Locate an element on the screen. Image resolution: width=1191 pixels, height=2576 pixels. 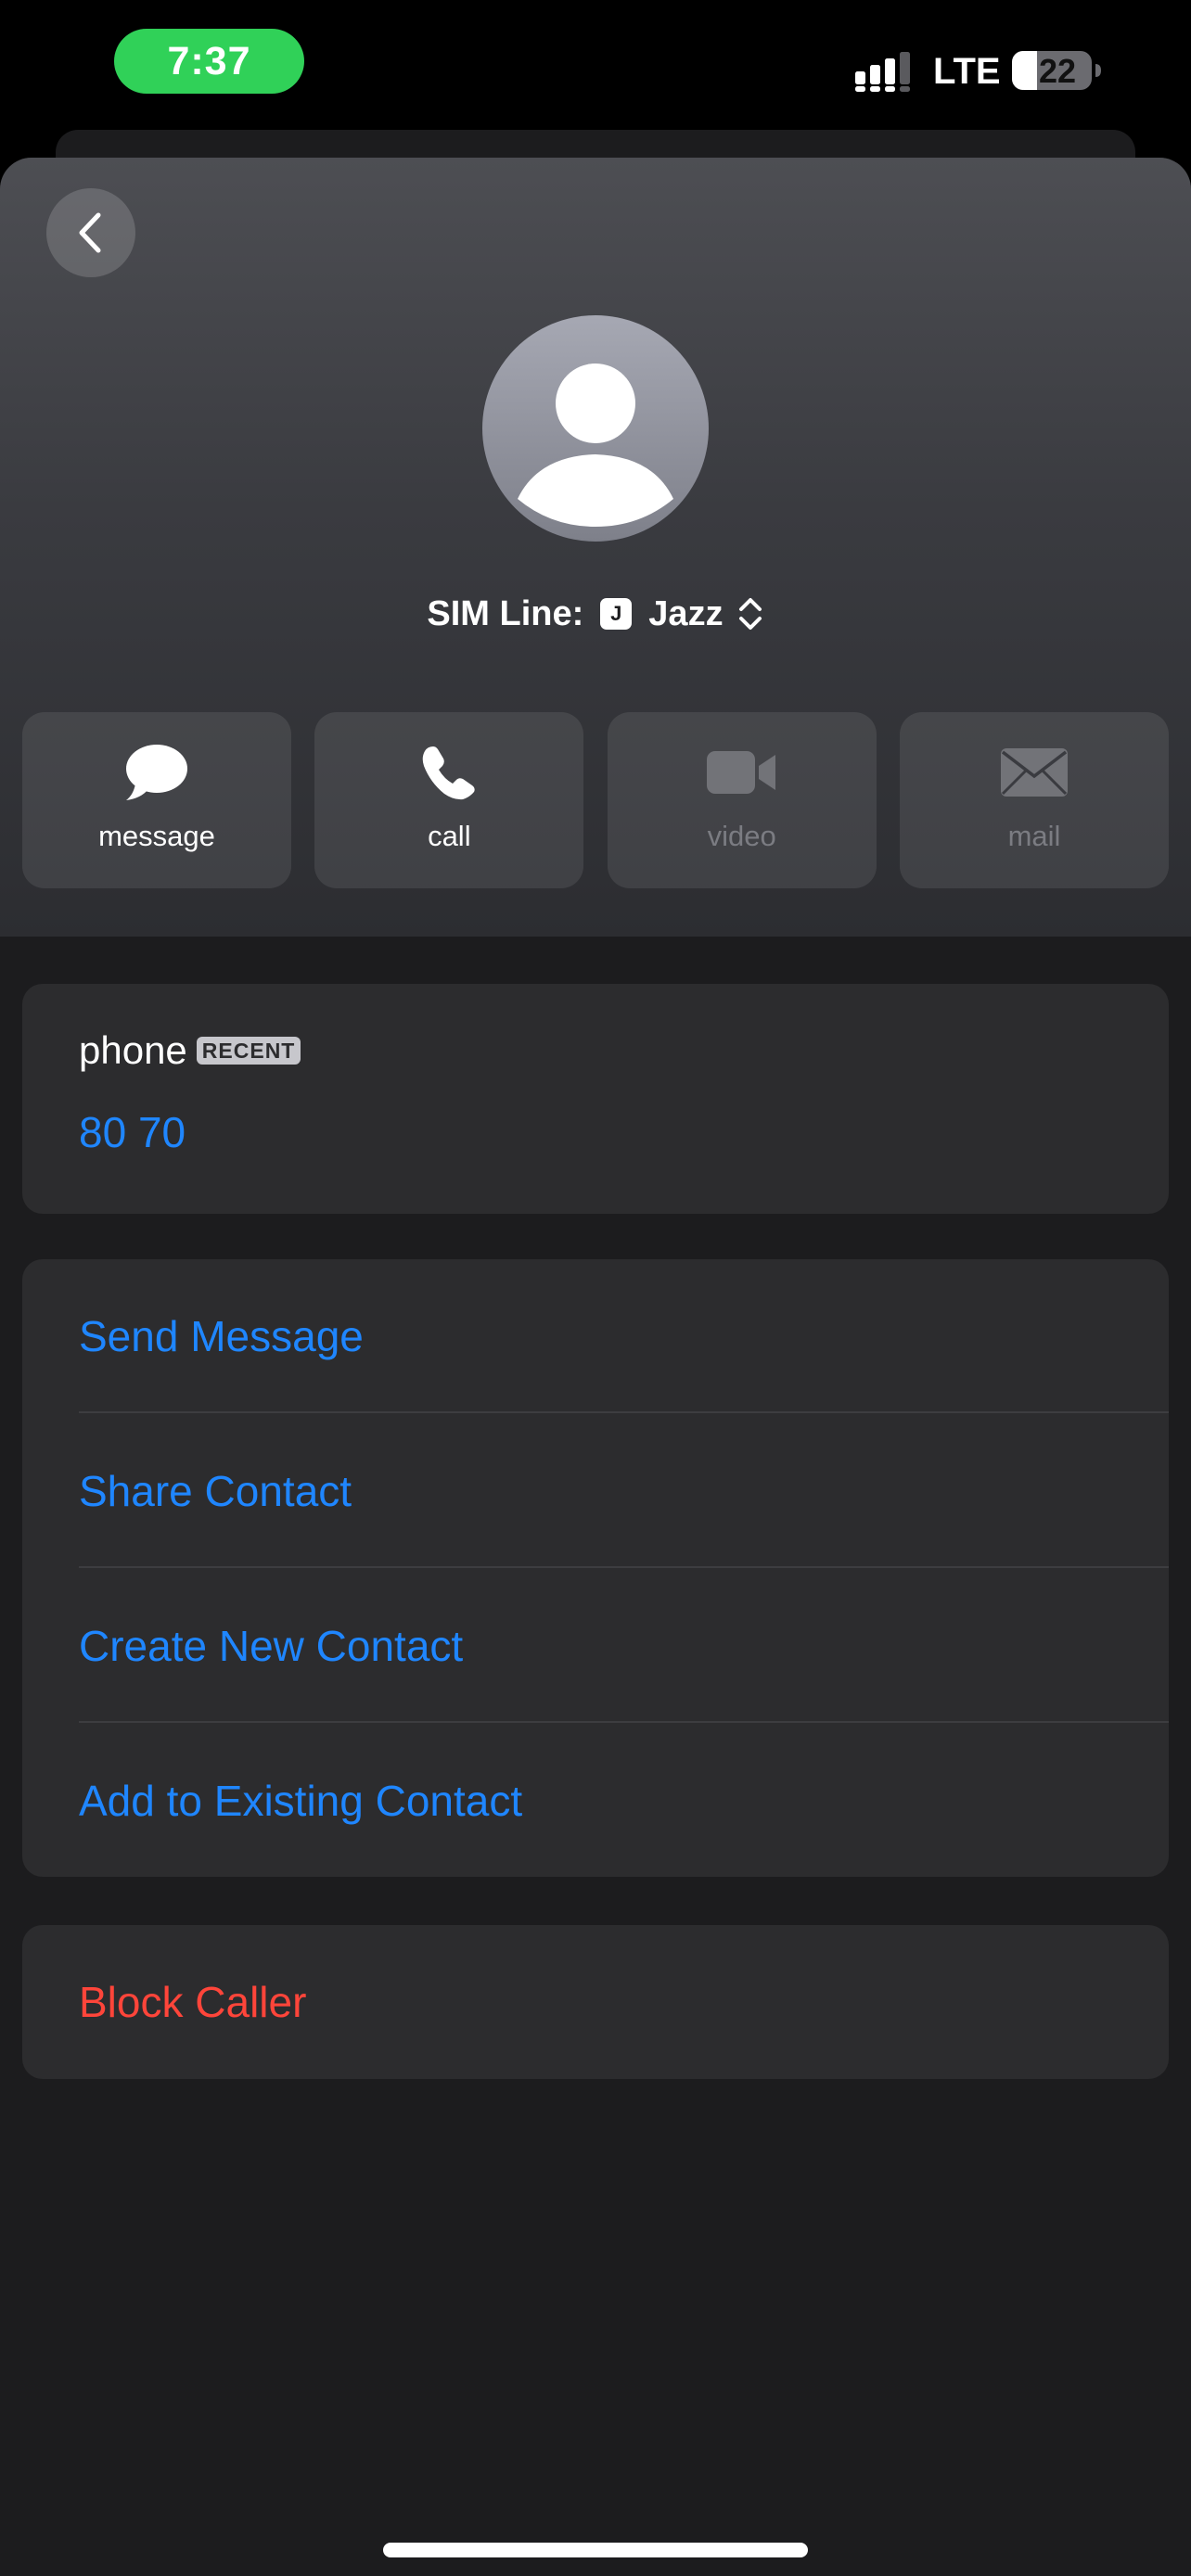
send-message-row: Send Message is located at coordinates (595, 1336).